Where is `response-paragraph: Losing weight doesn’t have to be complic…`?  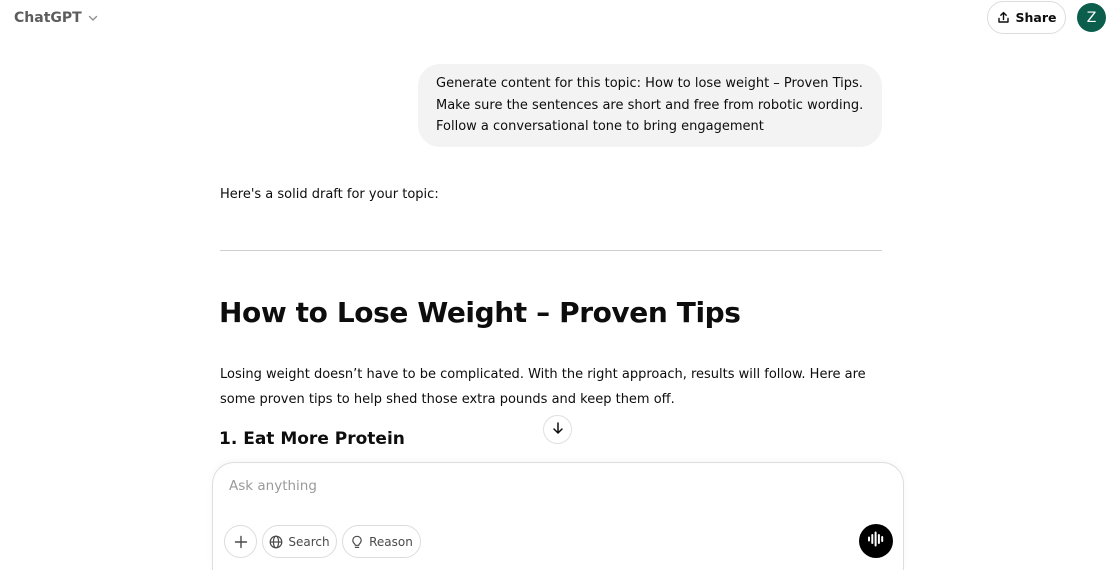
response-paragraph: Losing weight doesn’t have to be complic… is located at coordinates (551, 387).